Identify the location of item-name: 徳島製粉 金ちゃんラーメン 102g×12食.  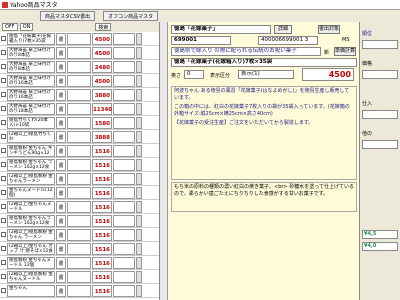
(31, 220).